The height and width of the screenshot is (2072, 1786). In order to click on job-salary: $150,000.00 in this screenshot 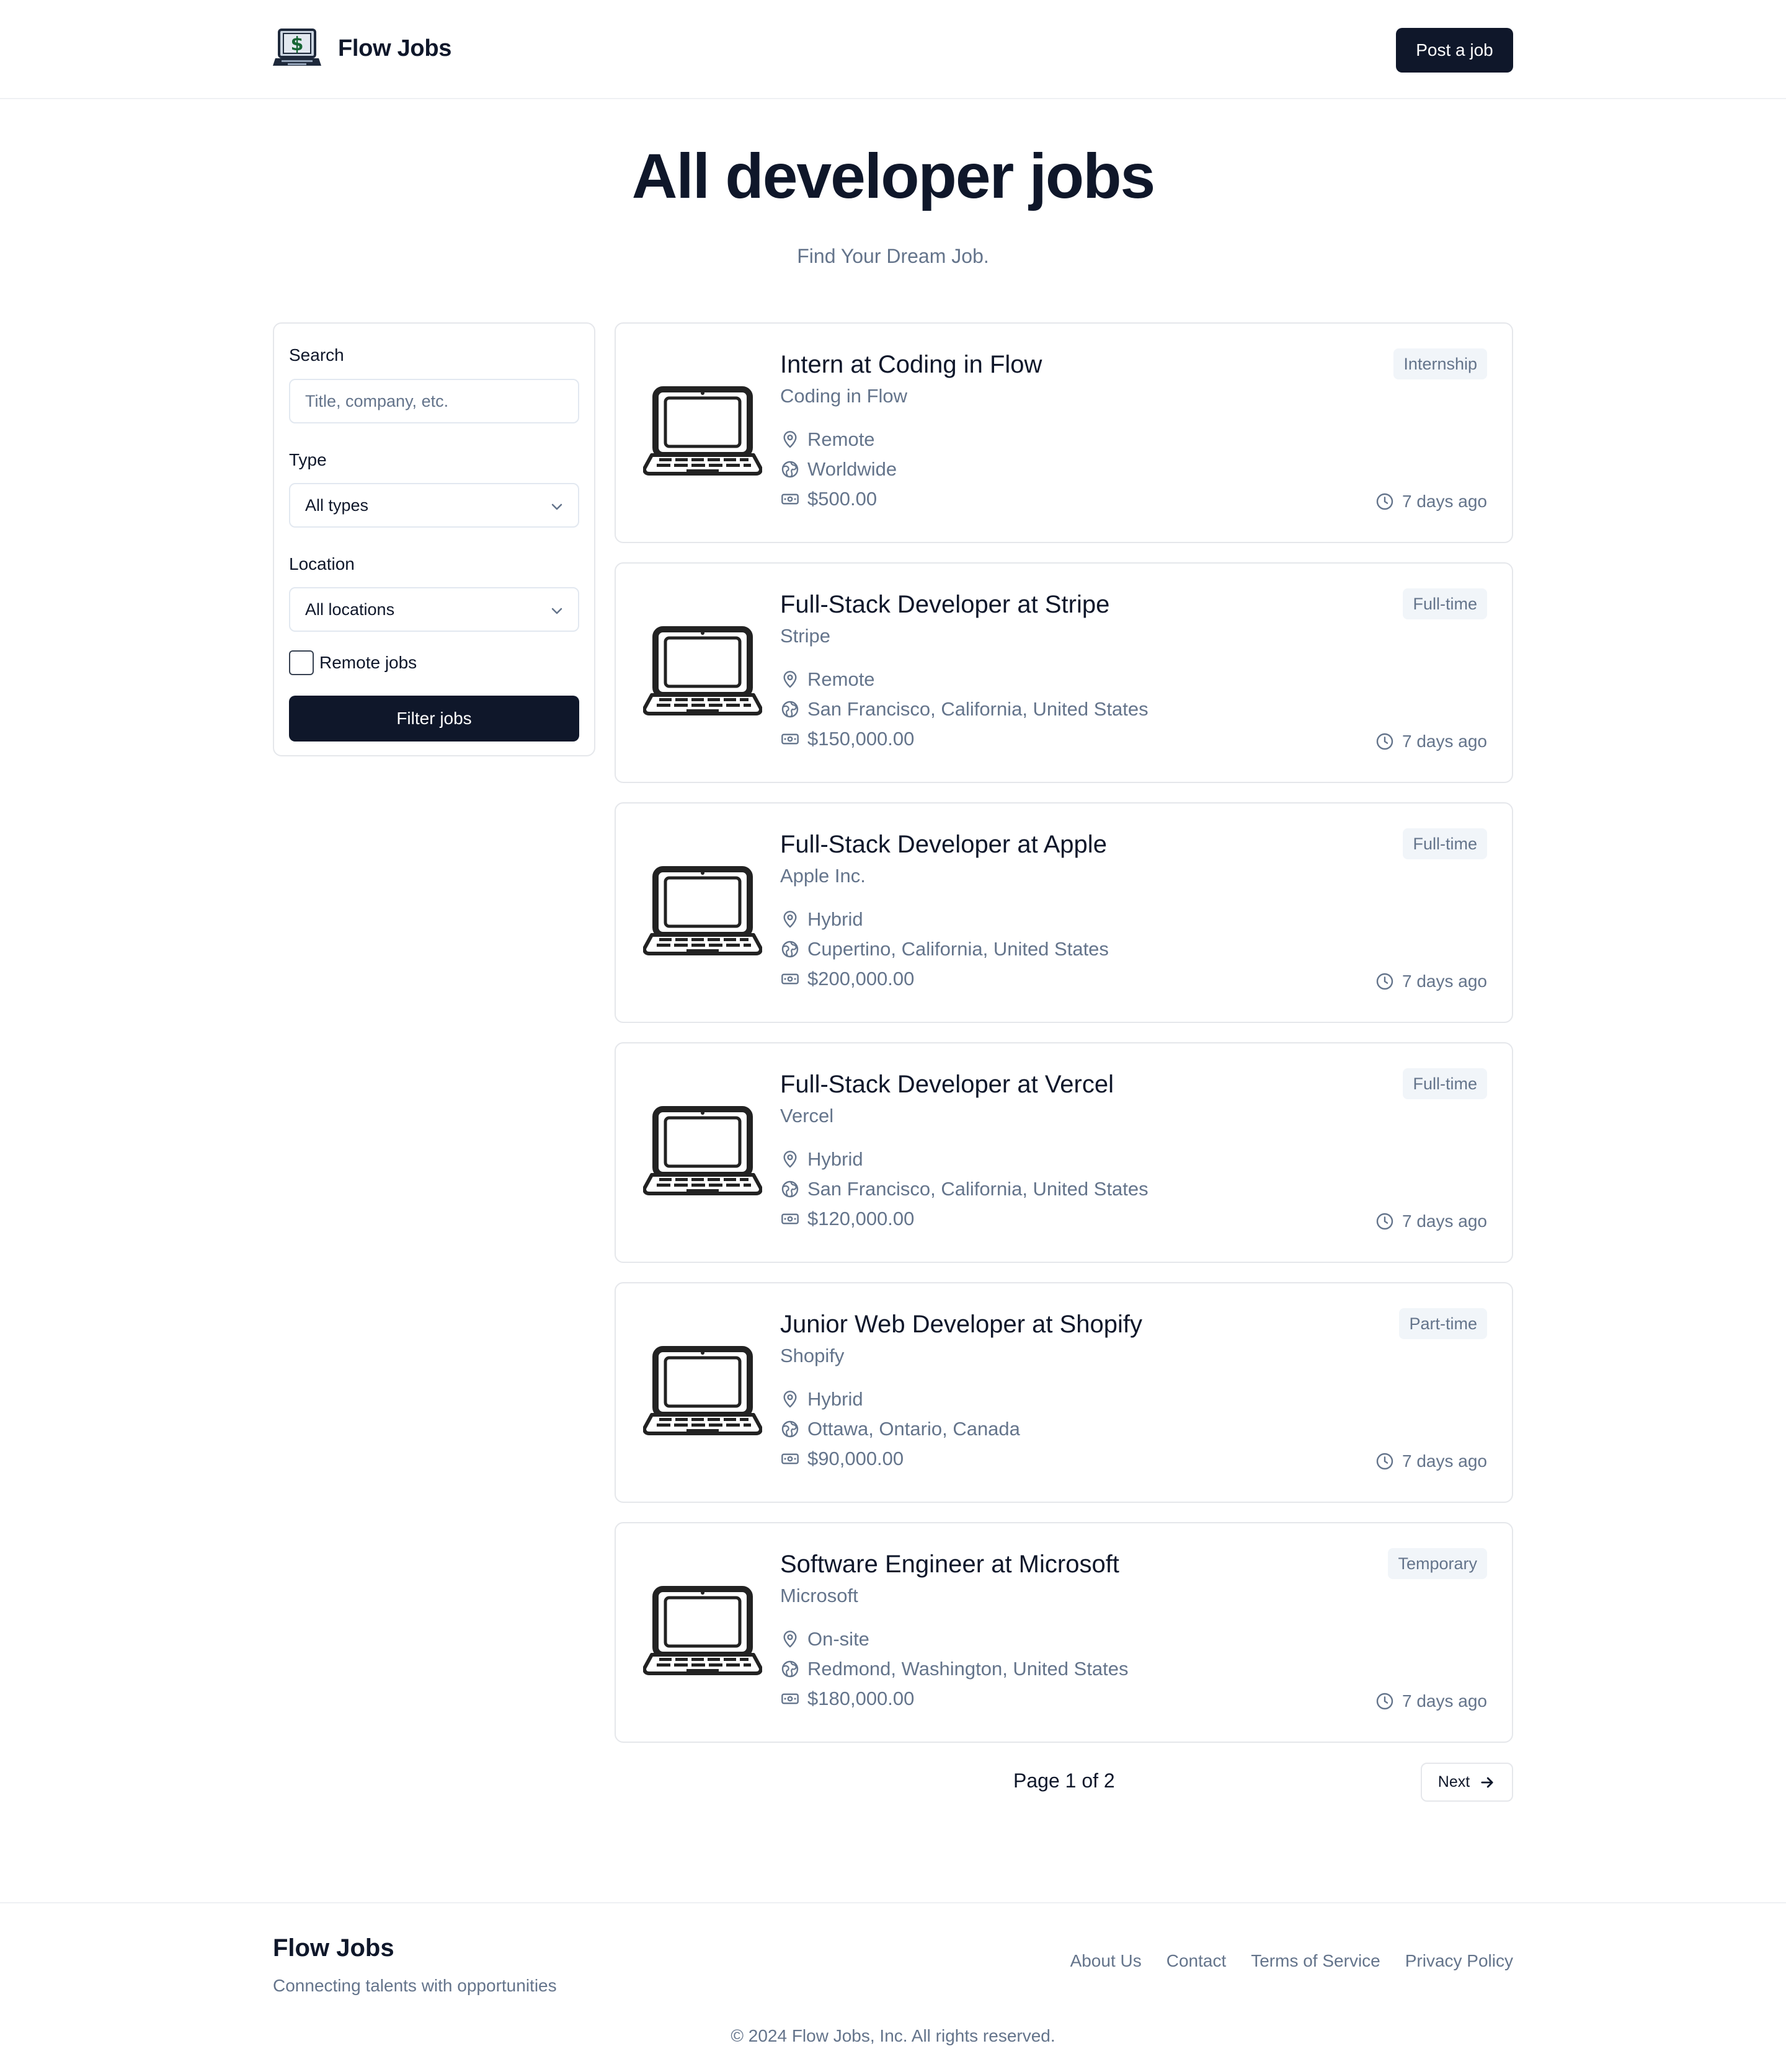, I will do `click(847, 739)`.